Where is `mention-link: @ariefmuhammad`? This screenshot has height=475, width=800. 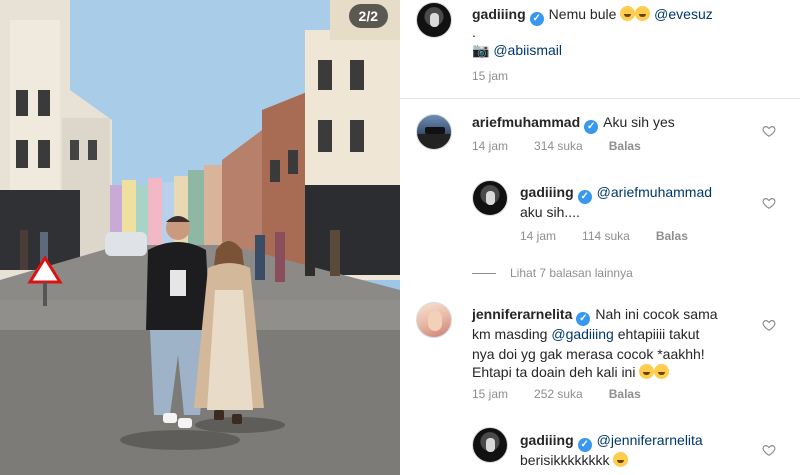 mention-link: @ariefmuhammad is located at coordinates (654, 192).